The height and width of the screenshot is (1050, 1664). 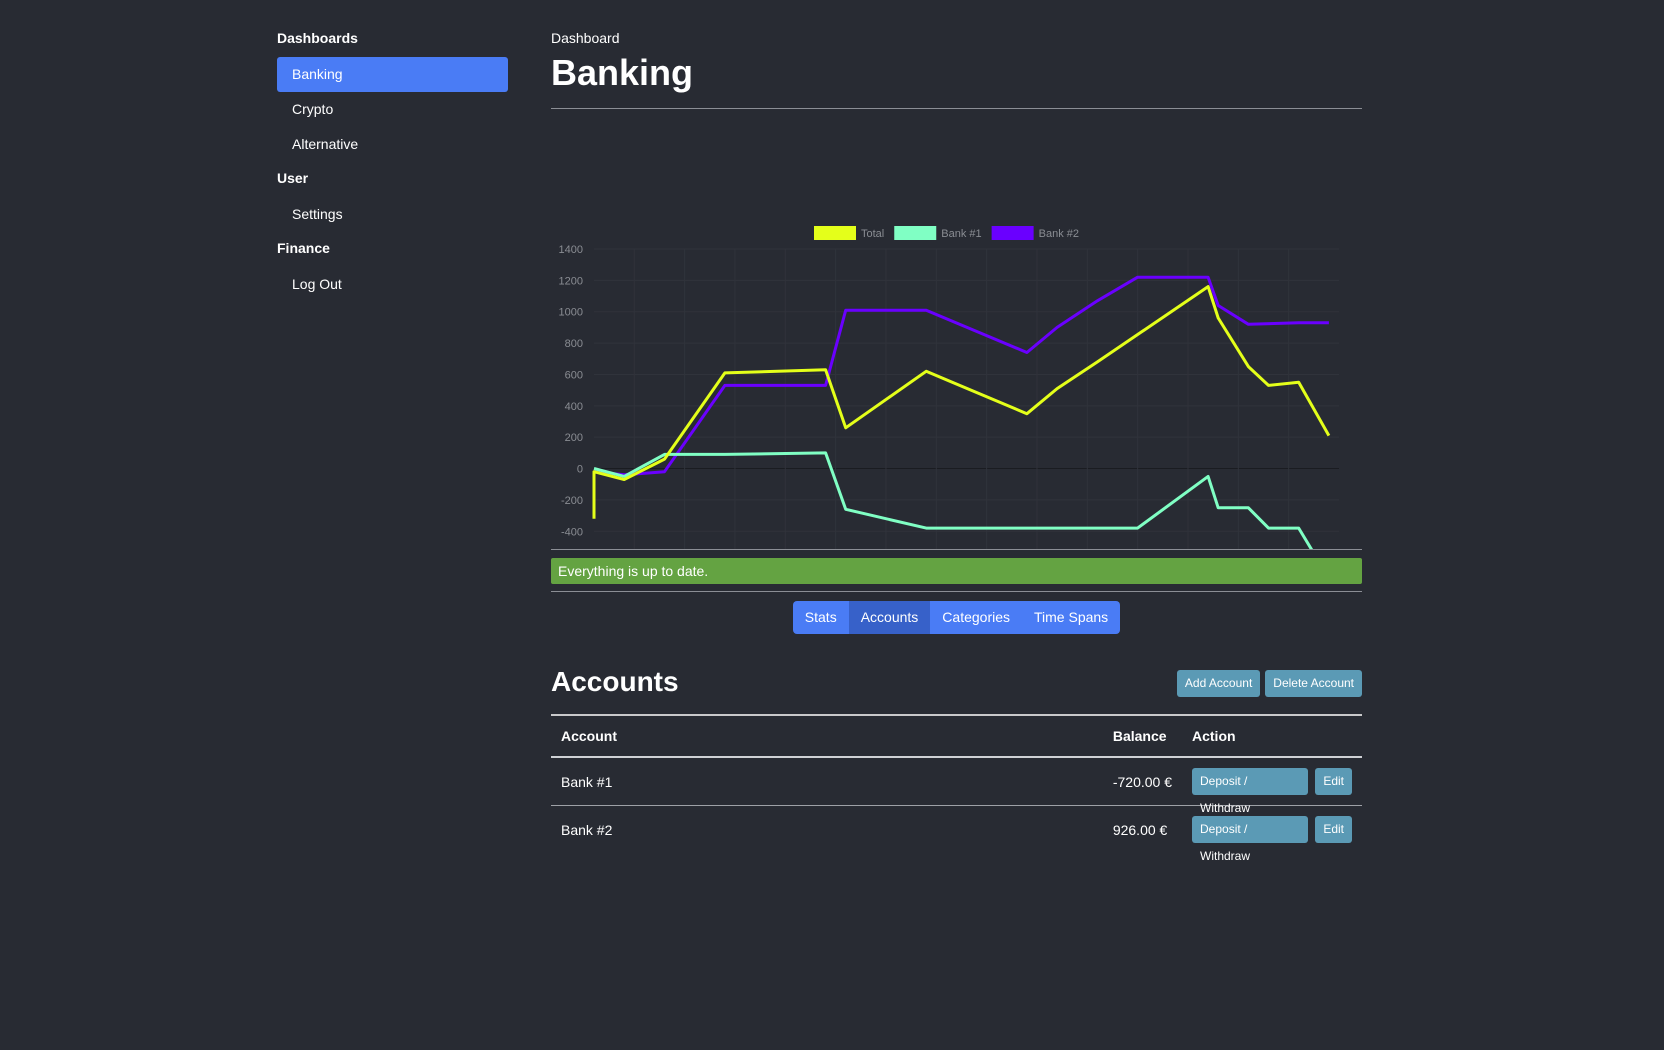 What do you see at coordinates (872, 234) in the screenshot?
I see `legend-label: Total` at bounding box center [872, 234].